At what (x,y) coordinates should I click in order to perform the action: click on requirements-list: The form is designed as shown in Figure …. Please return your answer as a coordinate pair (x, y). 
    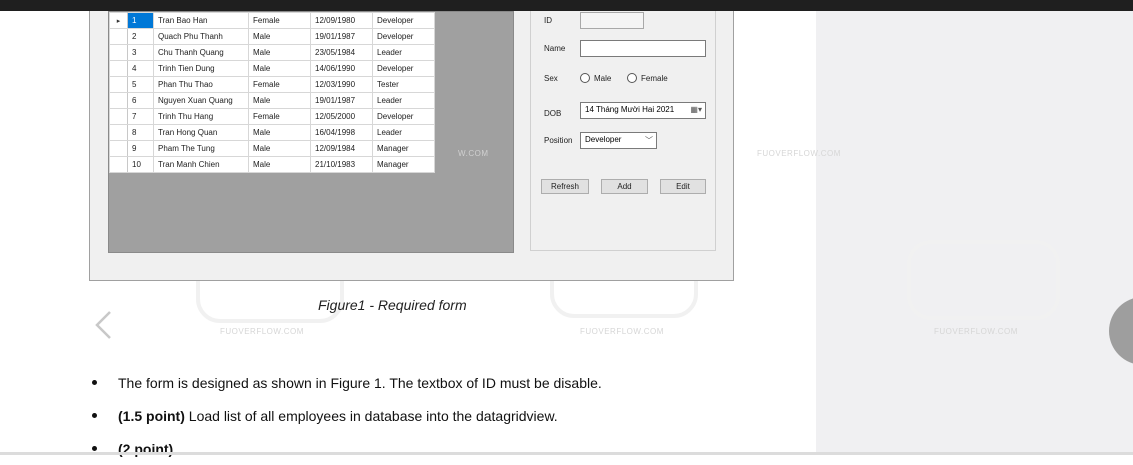
    Looking at the image, I should click on (347, 415).